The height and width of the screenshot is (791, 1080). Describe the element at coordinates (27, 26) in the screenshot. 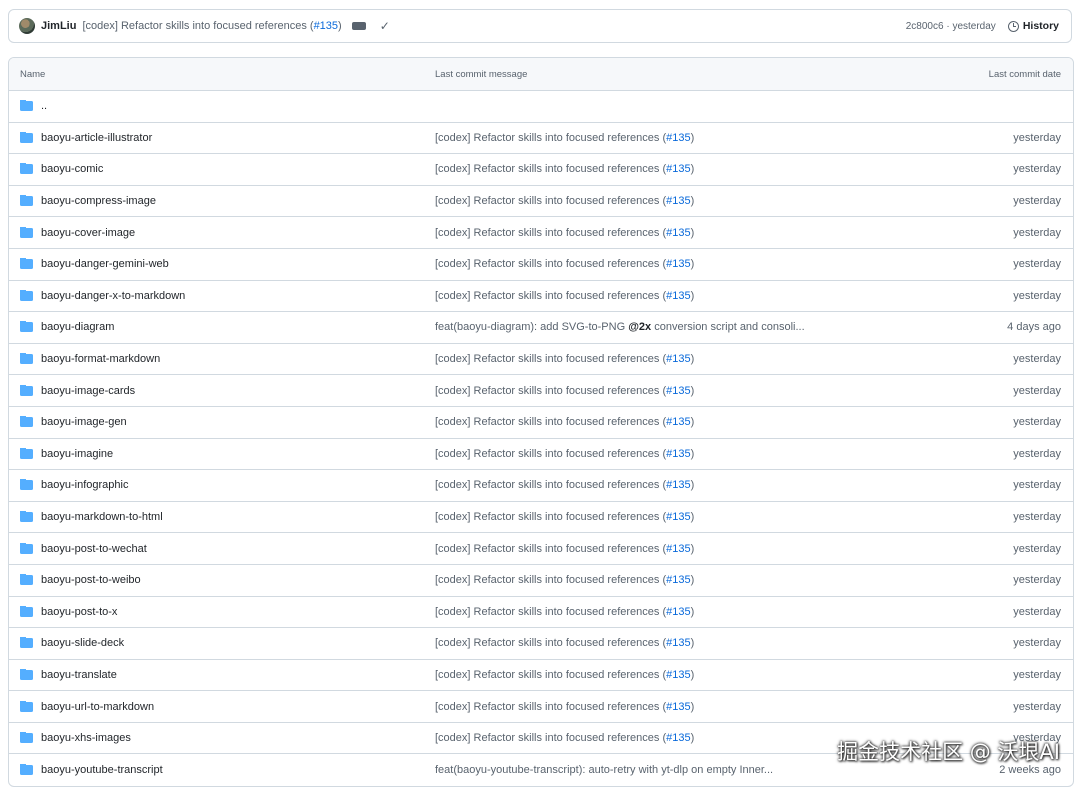

I see `avatar` at that location.